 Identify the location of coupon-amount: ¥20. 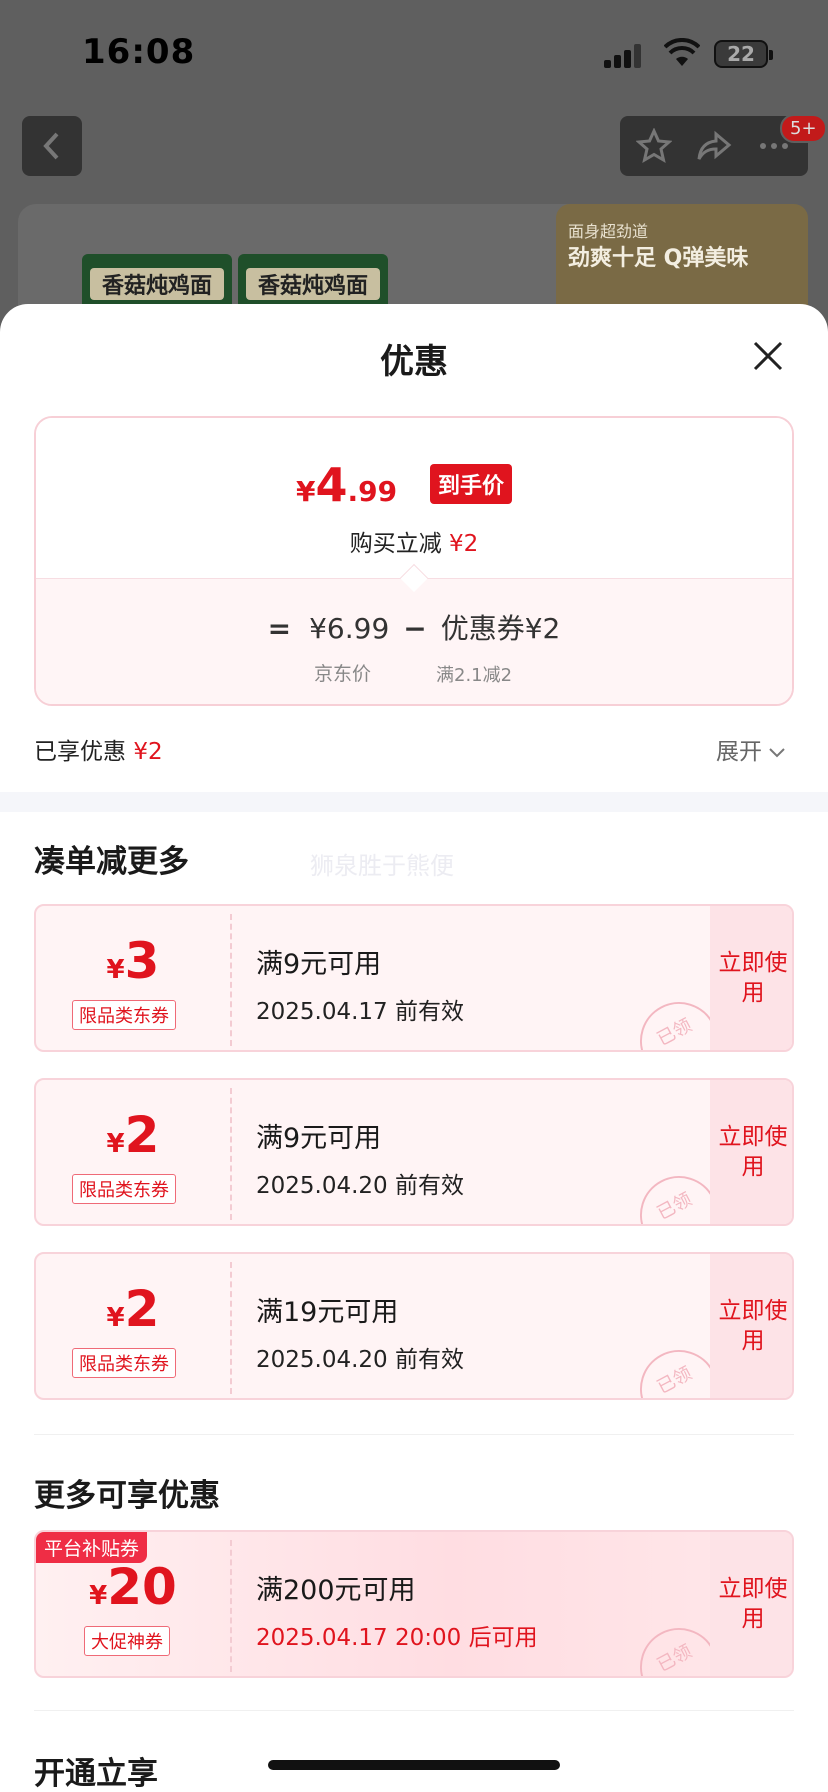
(133, 1587).